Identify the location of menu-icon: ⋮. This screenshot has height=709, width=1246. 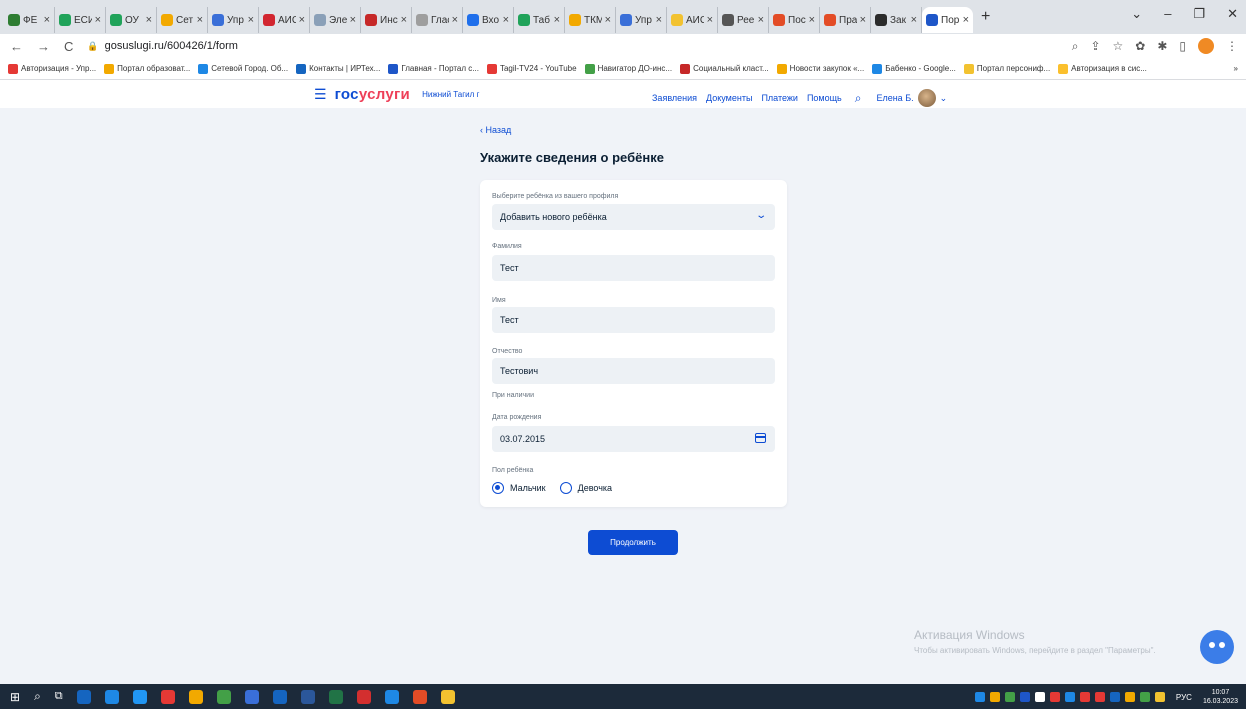
(1232, 46).